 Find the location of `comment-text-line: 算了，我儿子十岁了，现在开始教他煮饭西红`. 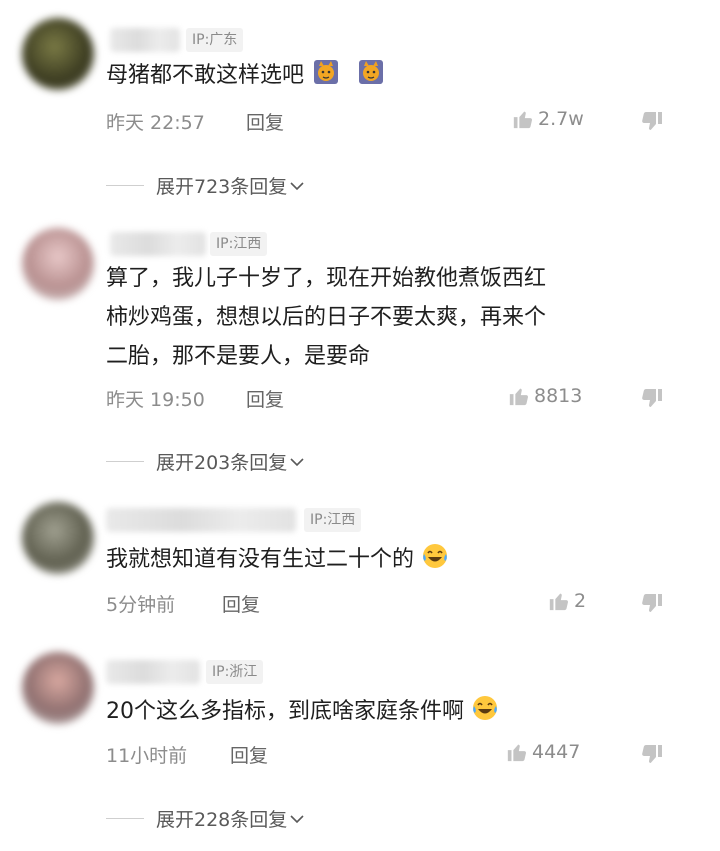

comment-text-line: 算了，我儿子十岁了，现在开始教他煮饭西红 is located at coordinates (326, 278).